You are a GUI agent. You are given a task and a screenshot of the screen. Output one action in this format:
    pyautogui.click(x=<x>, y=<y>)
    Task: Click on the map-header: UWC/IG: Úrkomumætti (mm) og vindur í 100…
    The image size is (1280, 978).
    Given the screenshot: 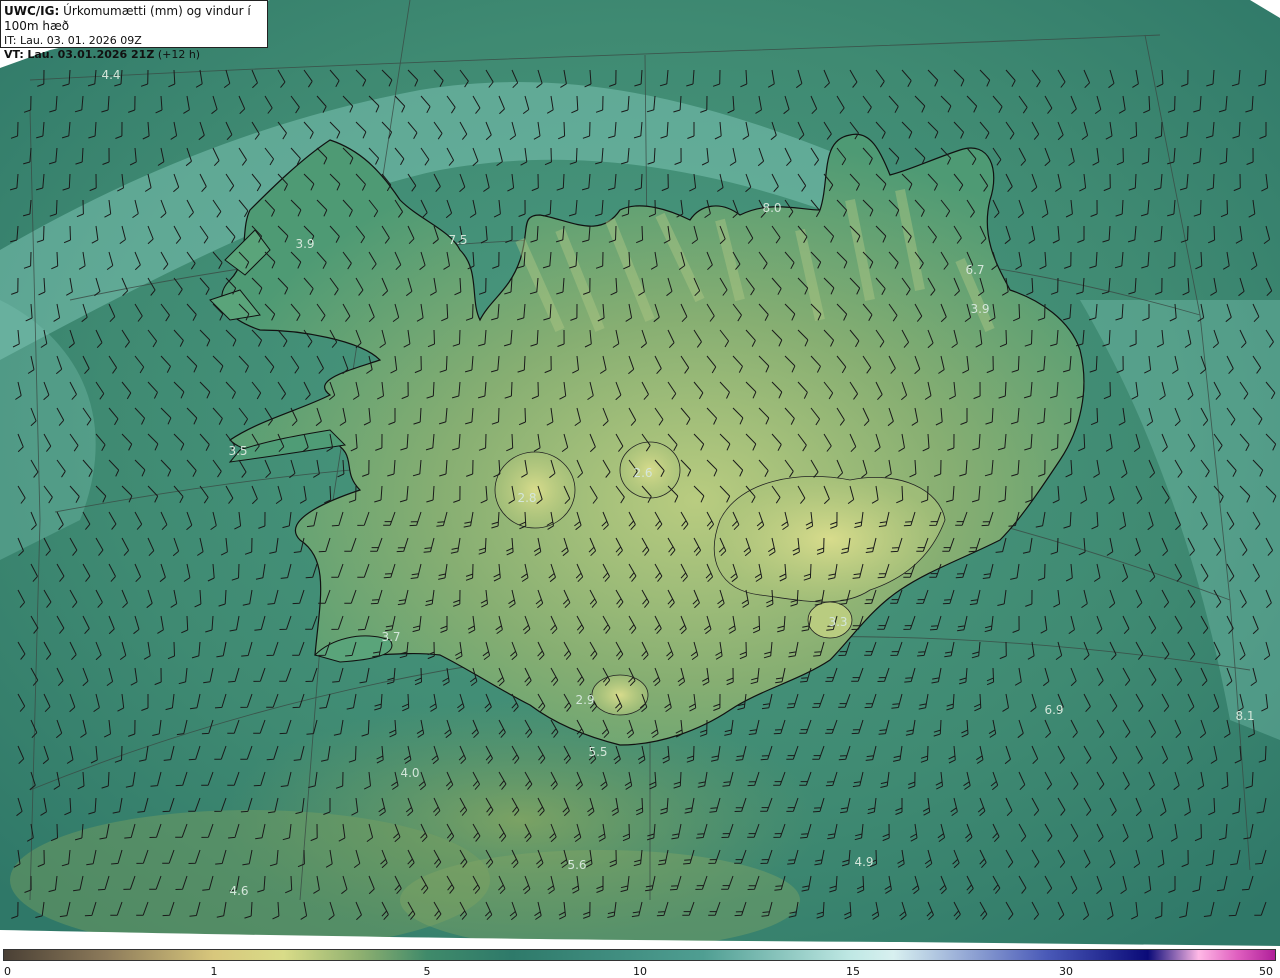 What is the action you would take?
    pyautogui.click(x=134, y=30)
    